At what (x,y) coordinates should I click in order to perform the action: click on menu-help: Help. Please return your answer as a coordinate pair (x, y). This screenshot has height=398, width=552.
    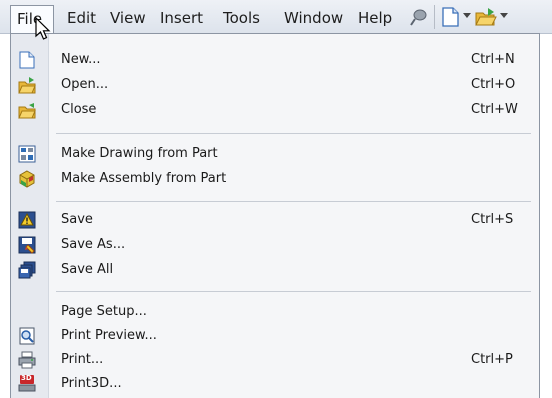
    Looking at the image, I should click on (375, 18).